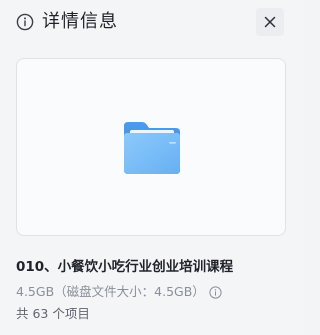 Image resolution: width=320 pixels, height=335 pixels. What do you see at coordinates (215, 292) in the screenshot?
I see `help-circle-icon` at bounding box center [215, 292].